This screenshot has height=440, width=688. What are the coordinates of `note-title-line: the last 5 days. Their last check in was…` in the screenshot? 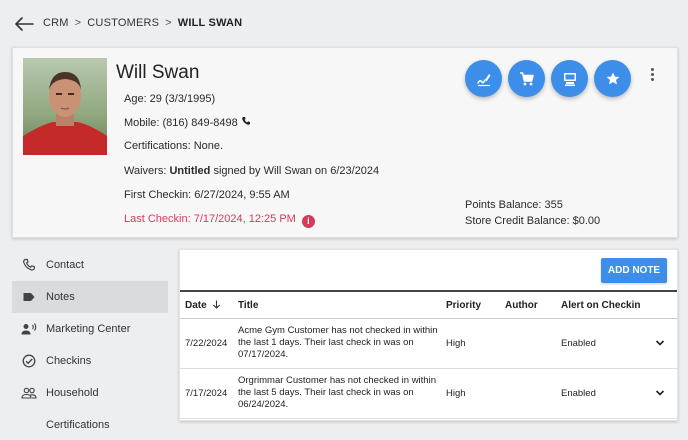 It's located at (326, 392).